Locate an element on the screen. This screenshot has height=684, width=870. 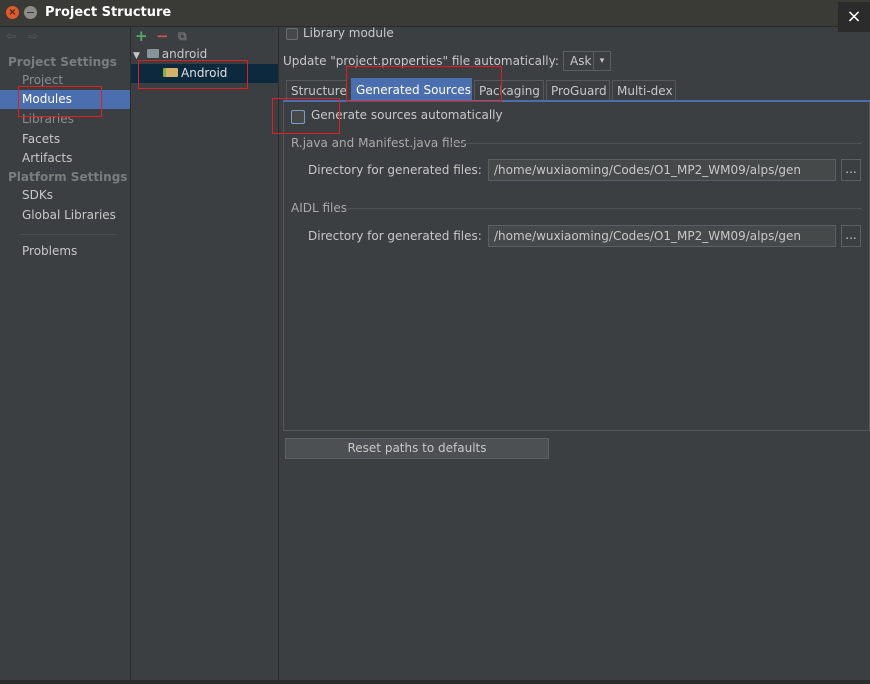
library-module-checkbox is located at coordinates (292, 34).